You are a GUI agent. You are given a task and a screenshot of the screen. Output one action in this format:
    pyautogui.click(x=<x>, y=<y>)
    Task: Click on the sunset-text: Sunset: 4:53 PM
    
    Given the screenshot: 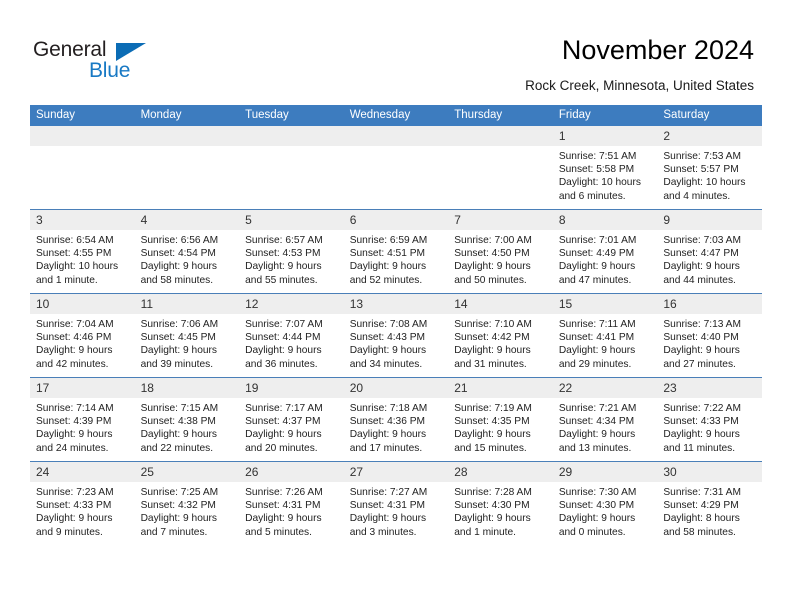 What is the action you would take?
    pyautogui.click(x=283, y=254)
    